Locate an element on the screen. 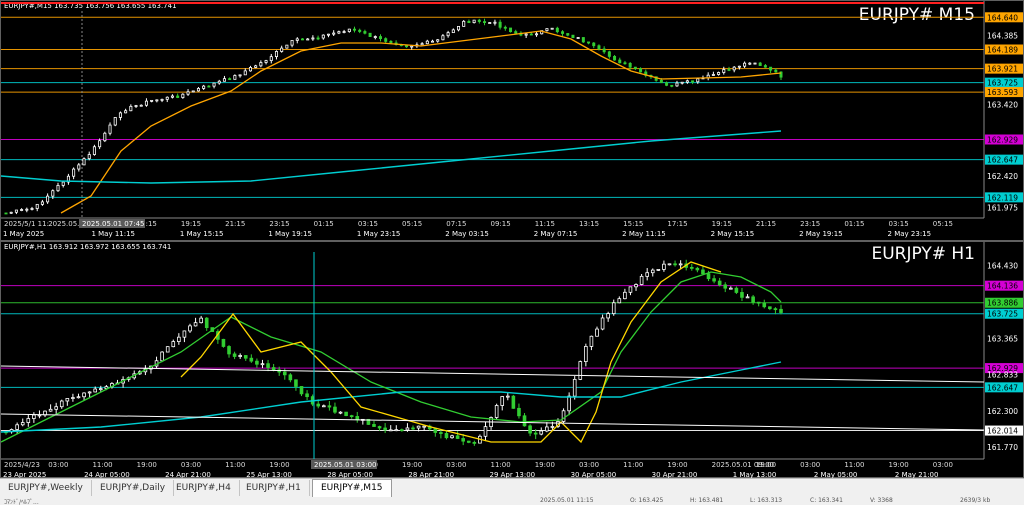  tab-h1: EURJPY#,H1 is located at coordinates (274, 488).